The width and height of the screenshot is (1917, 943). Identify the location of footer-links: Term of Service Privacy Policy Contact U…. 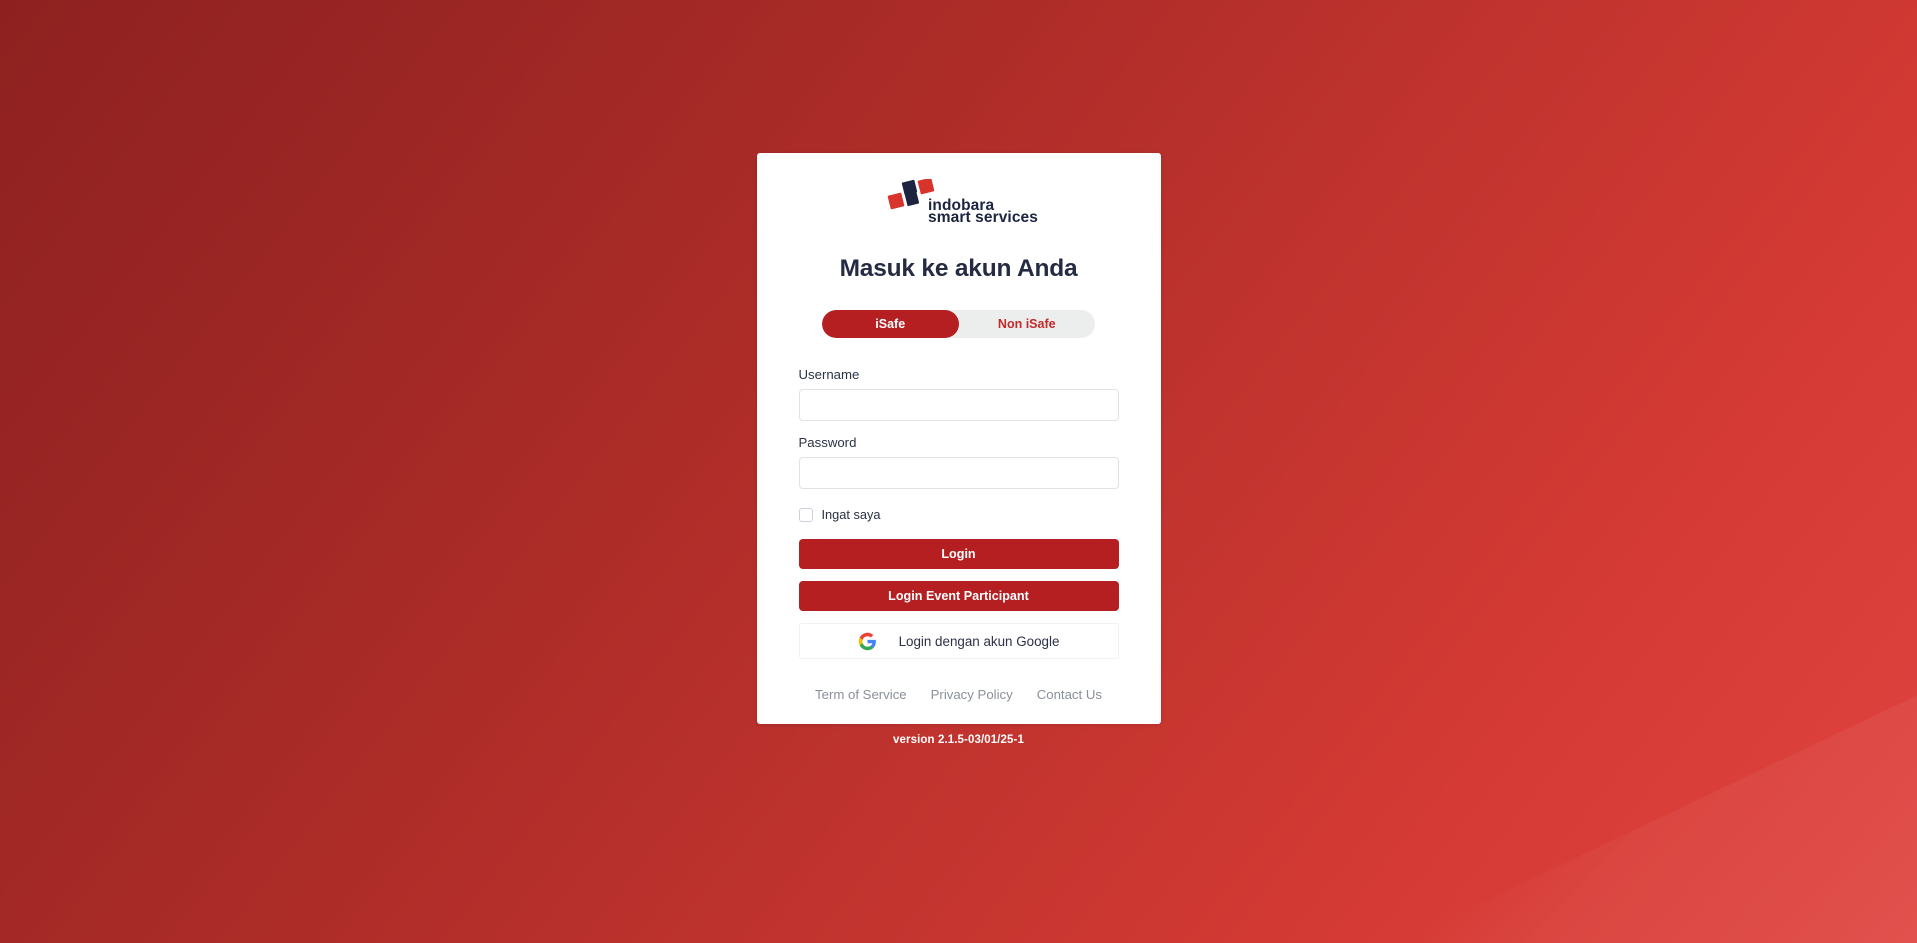
(959, 694).